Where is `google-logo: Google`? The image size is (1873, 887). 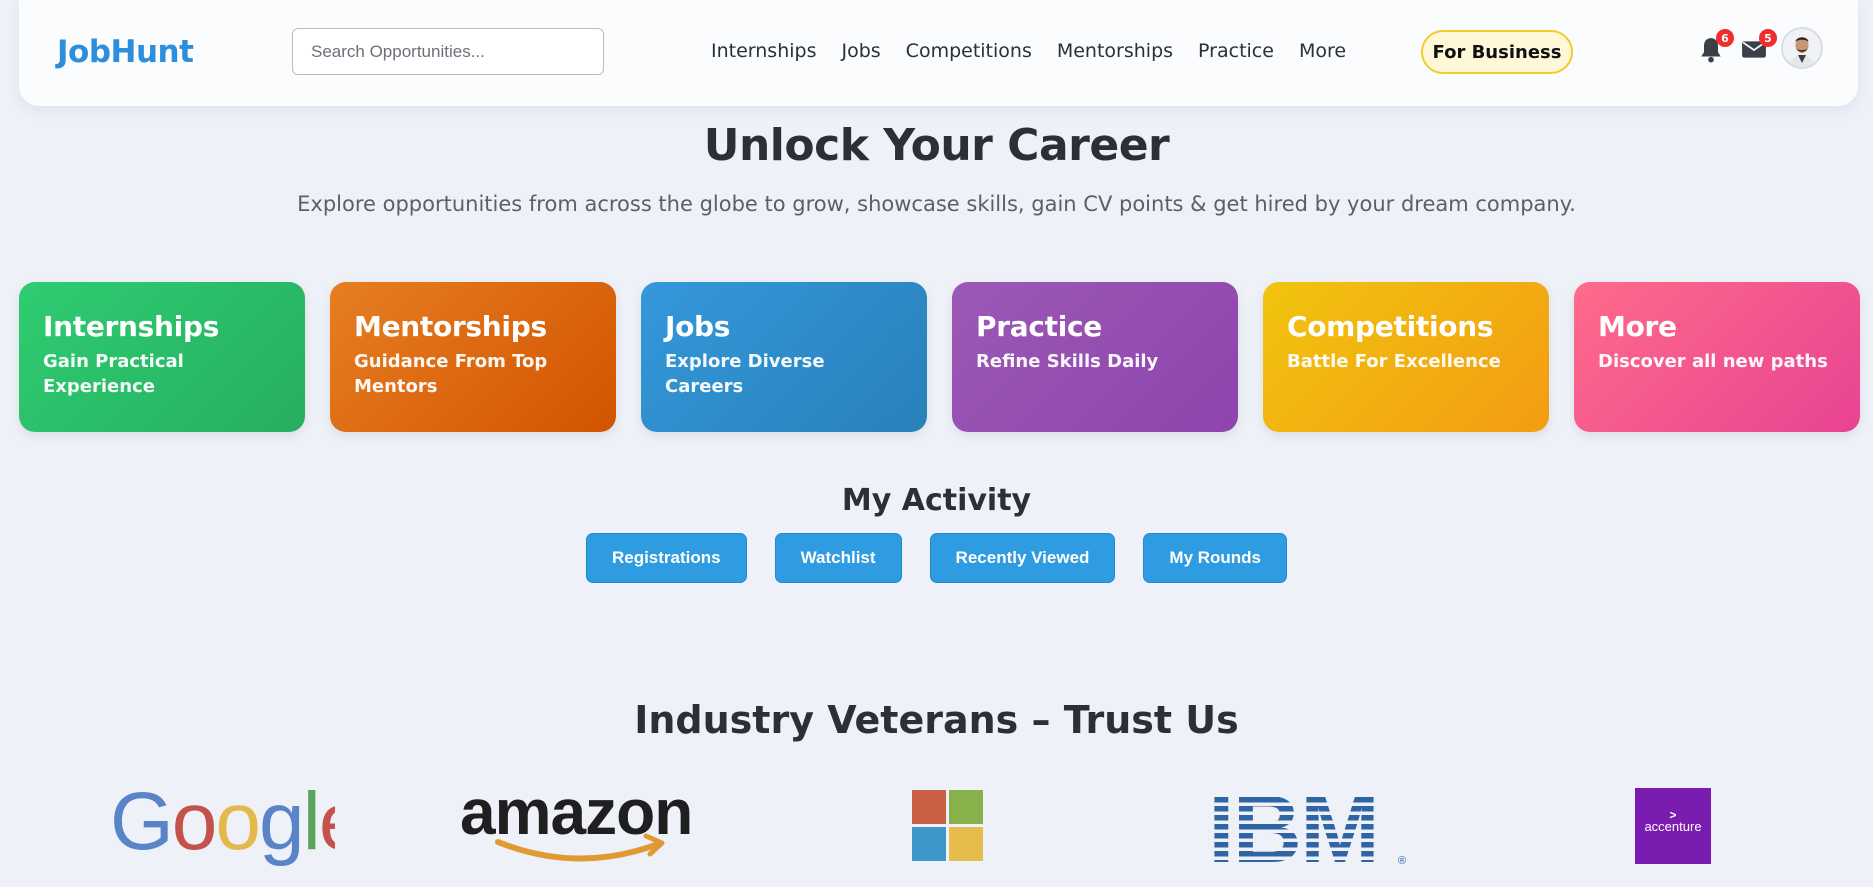 google-logo: Google is located at coordinates (237, 823).